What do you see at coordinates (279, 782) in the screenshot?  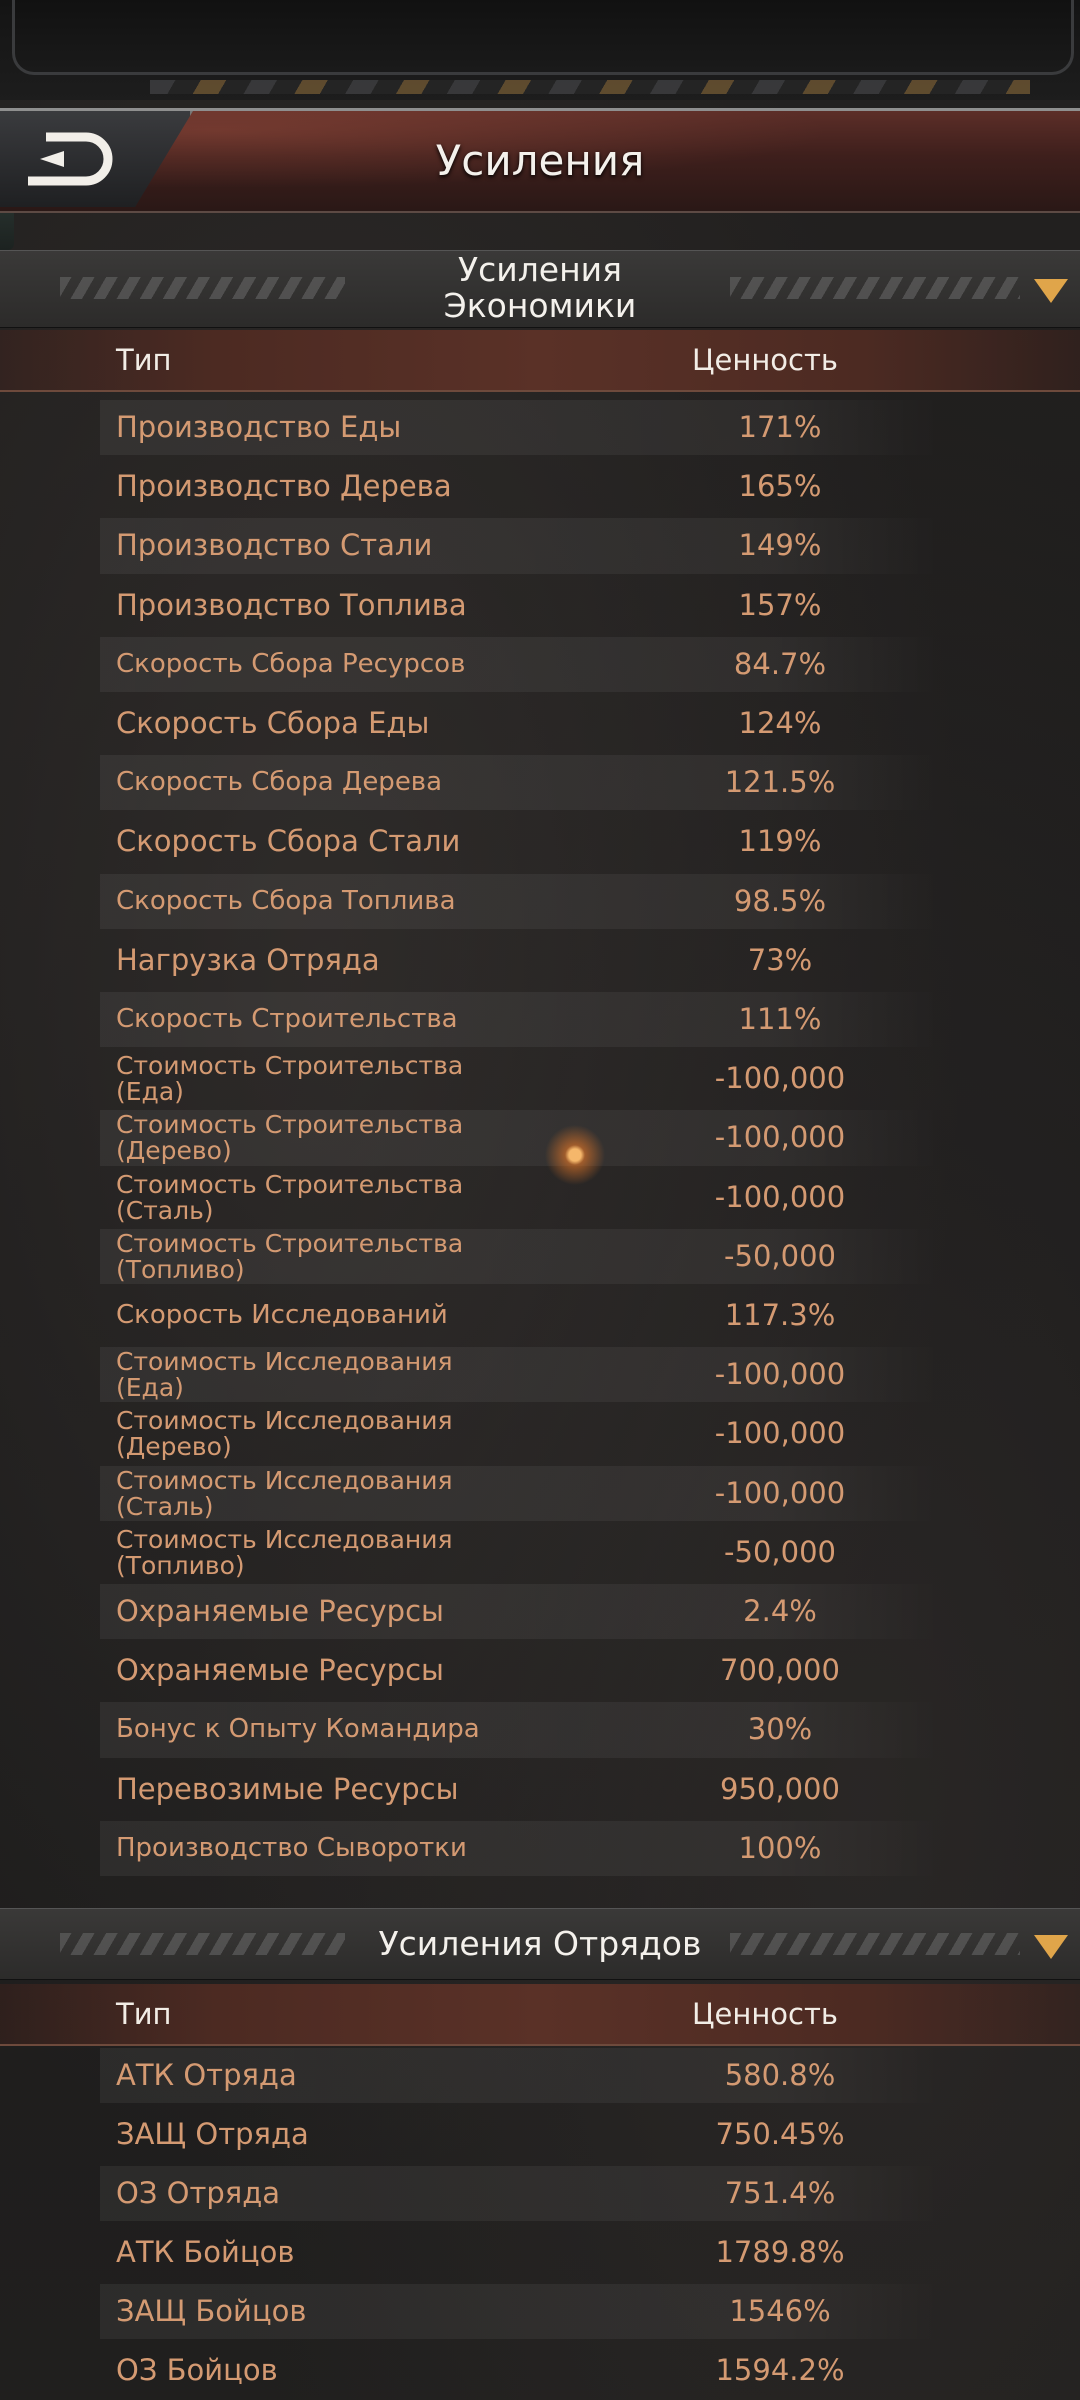 I see `row-type: Скорость Сбора Дерева` at bounding box center [279, 782].